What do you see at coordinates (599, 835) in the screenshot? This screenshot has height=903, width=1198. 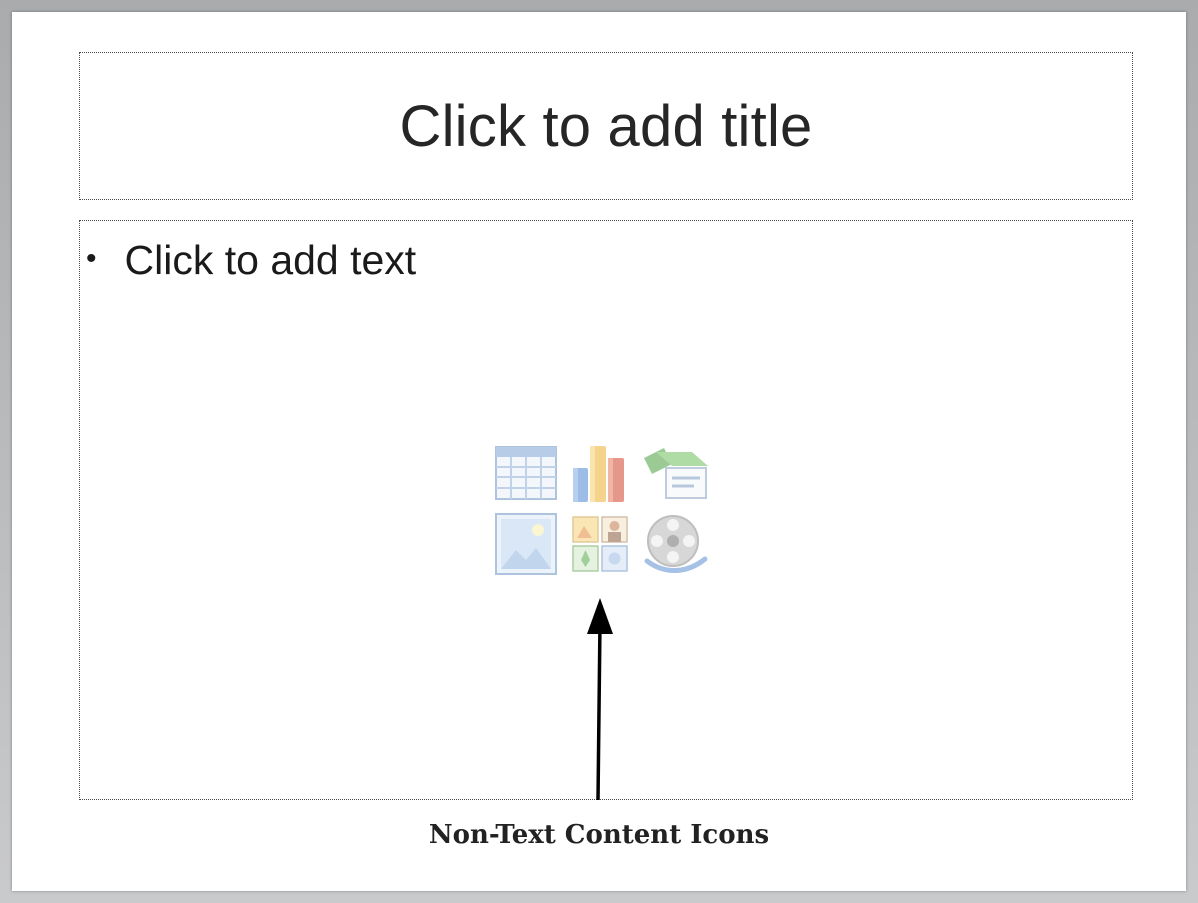 I see `annotation-caption: Non-Text Content Icons` at bounding box center [599, 835].